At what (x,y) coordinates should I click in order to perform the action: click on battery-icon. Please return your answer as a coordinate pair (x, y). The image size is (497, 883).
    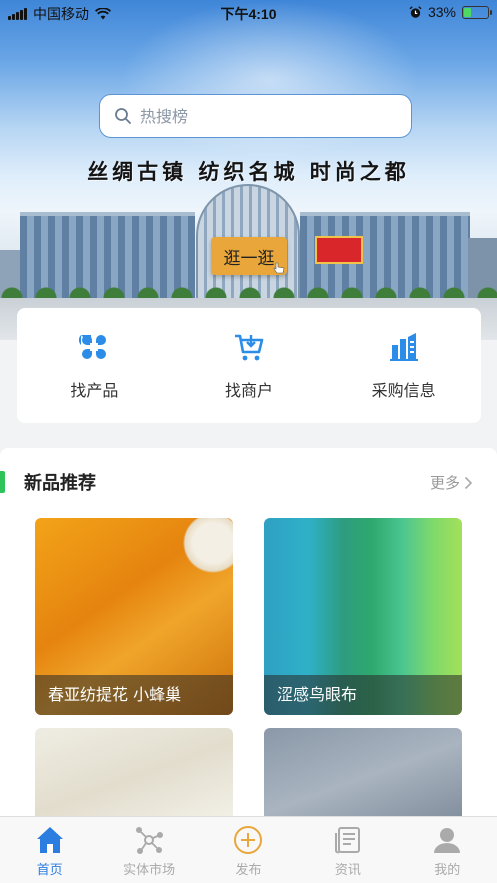
    Looking at the image, I should click on (477, 12).